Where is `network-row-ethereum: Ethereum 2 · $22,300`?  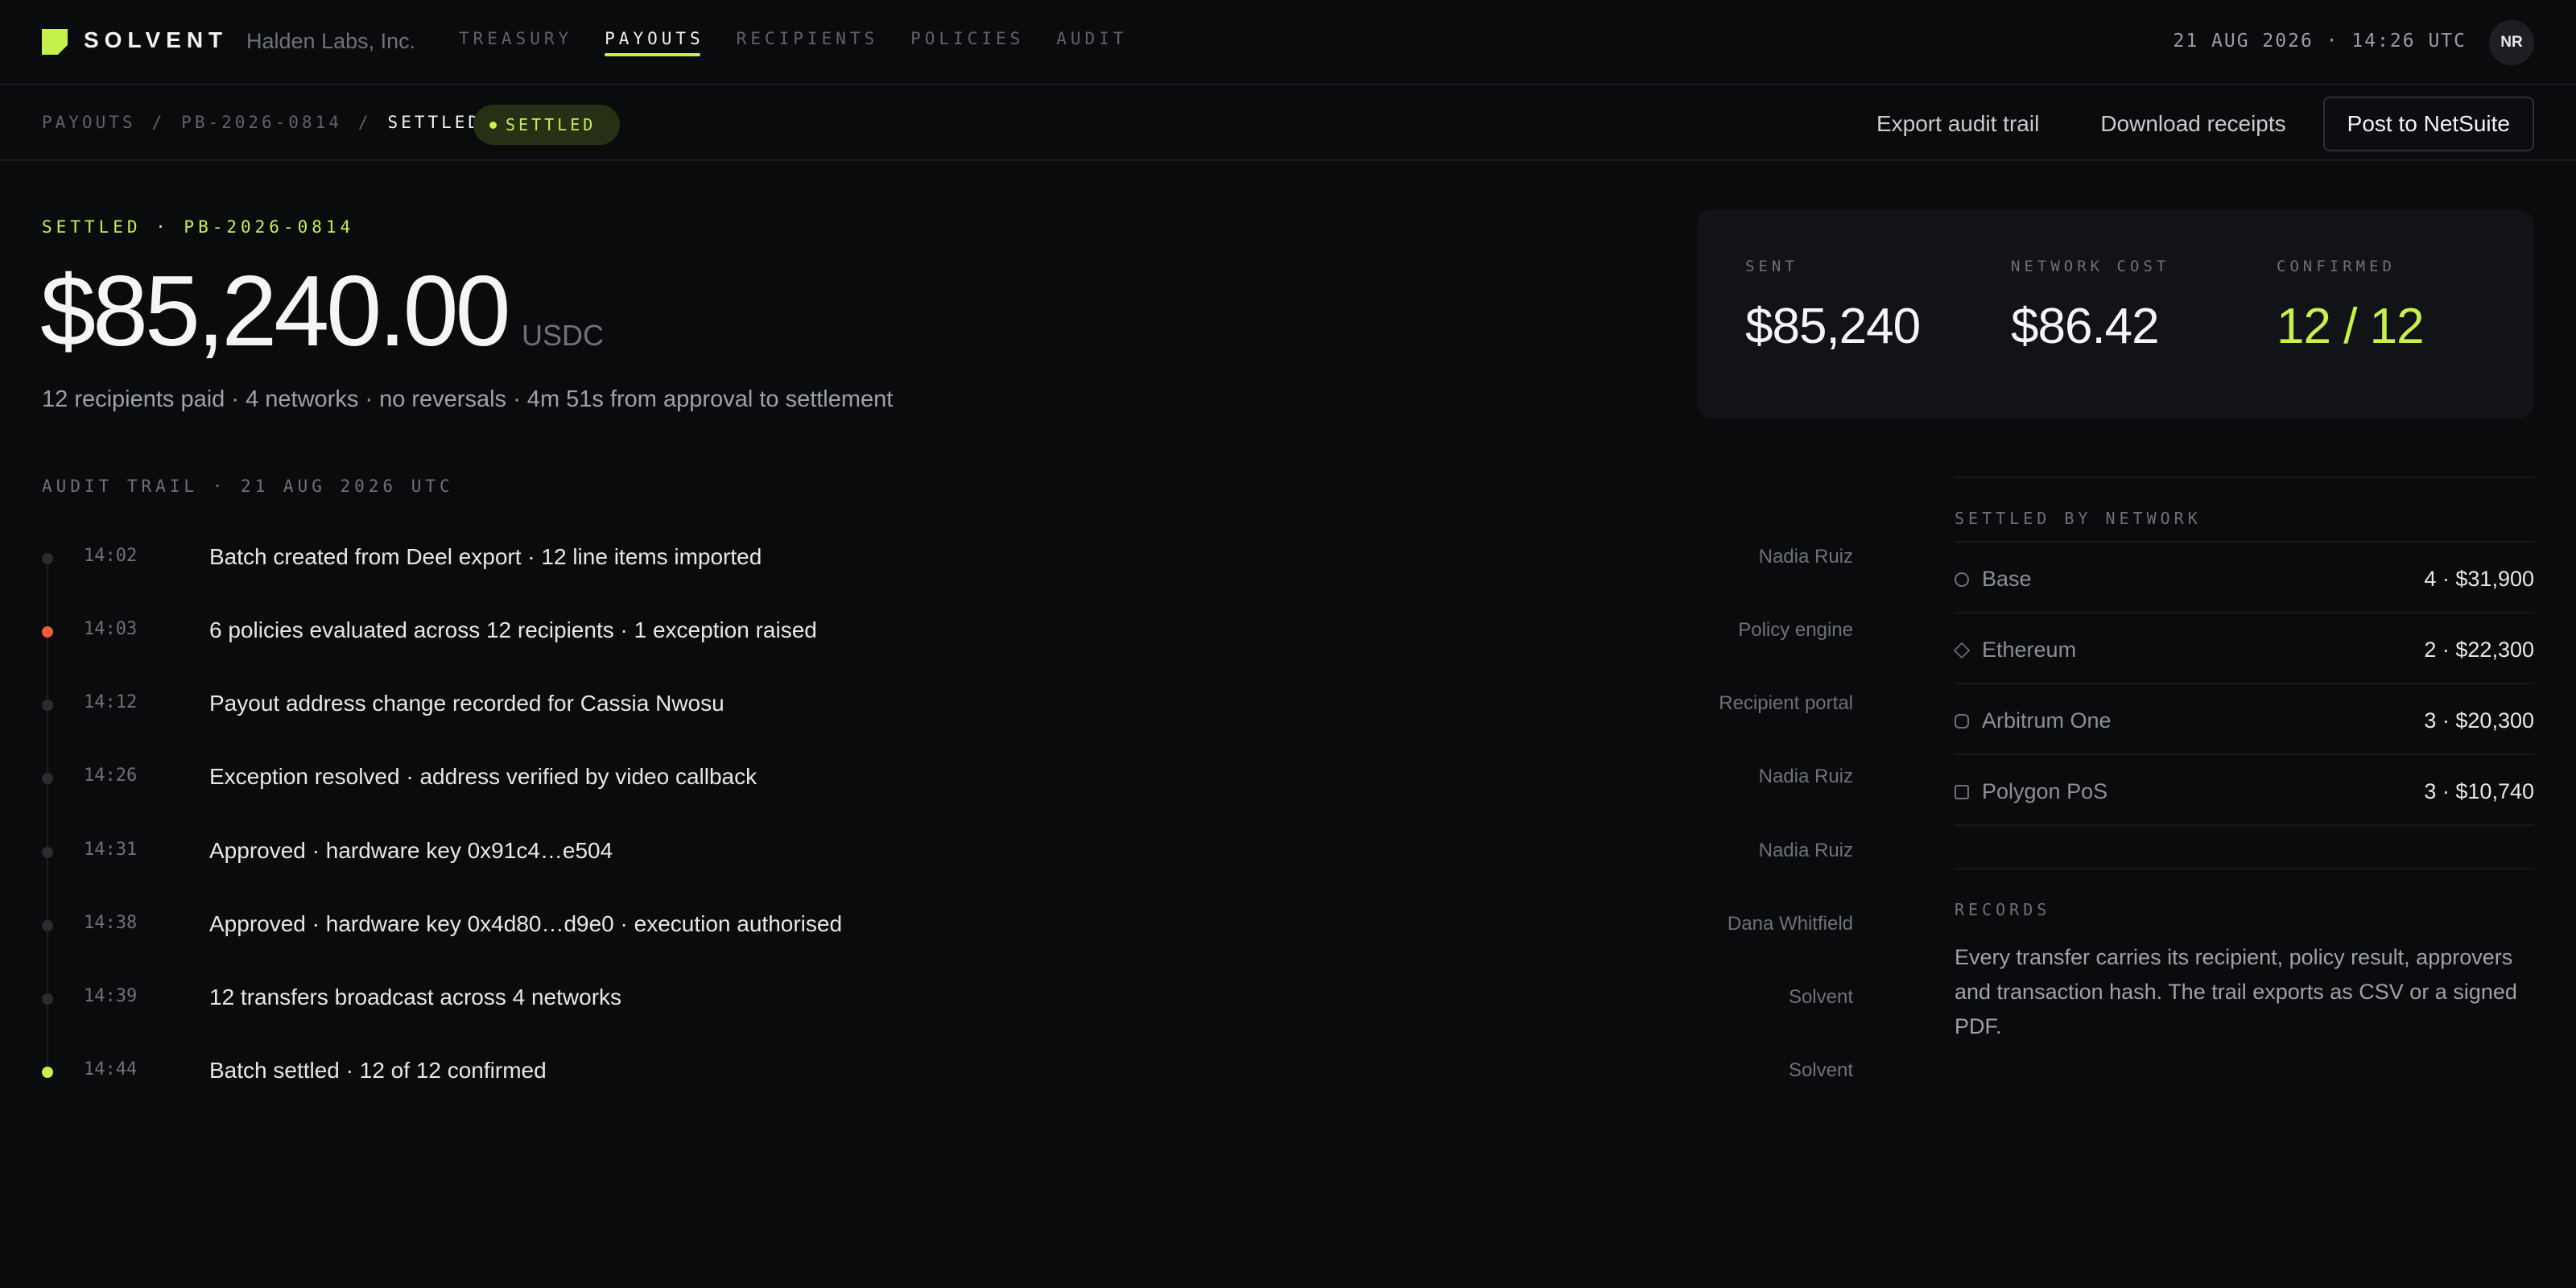
network-row-ethereum: Ethereum 2 · $22,300 is located at coordinates (2243, 648).